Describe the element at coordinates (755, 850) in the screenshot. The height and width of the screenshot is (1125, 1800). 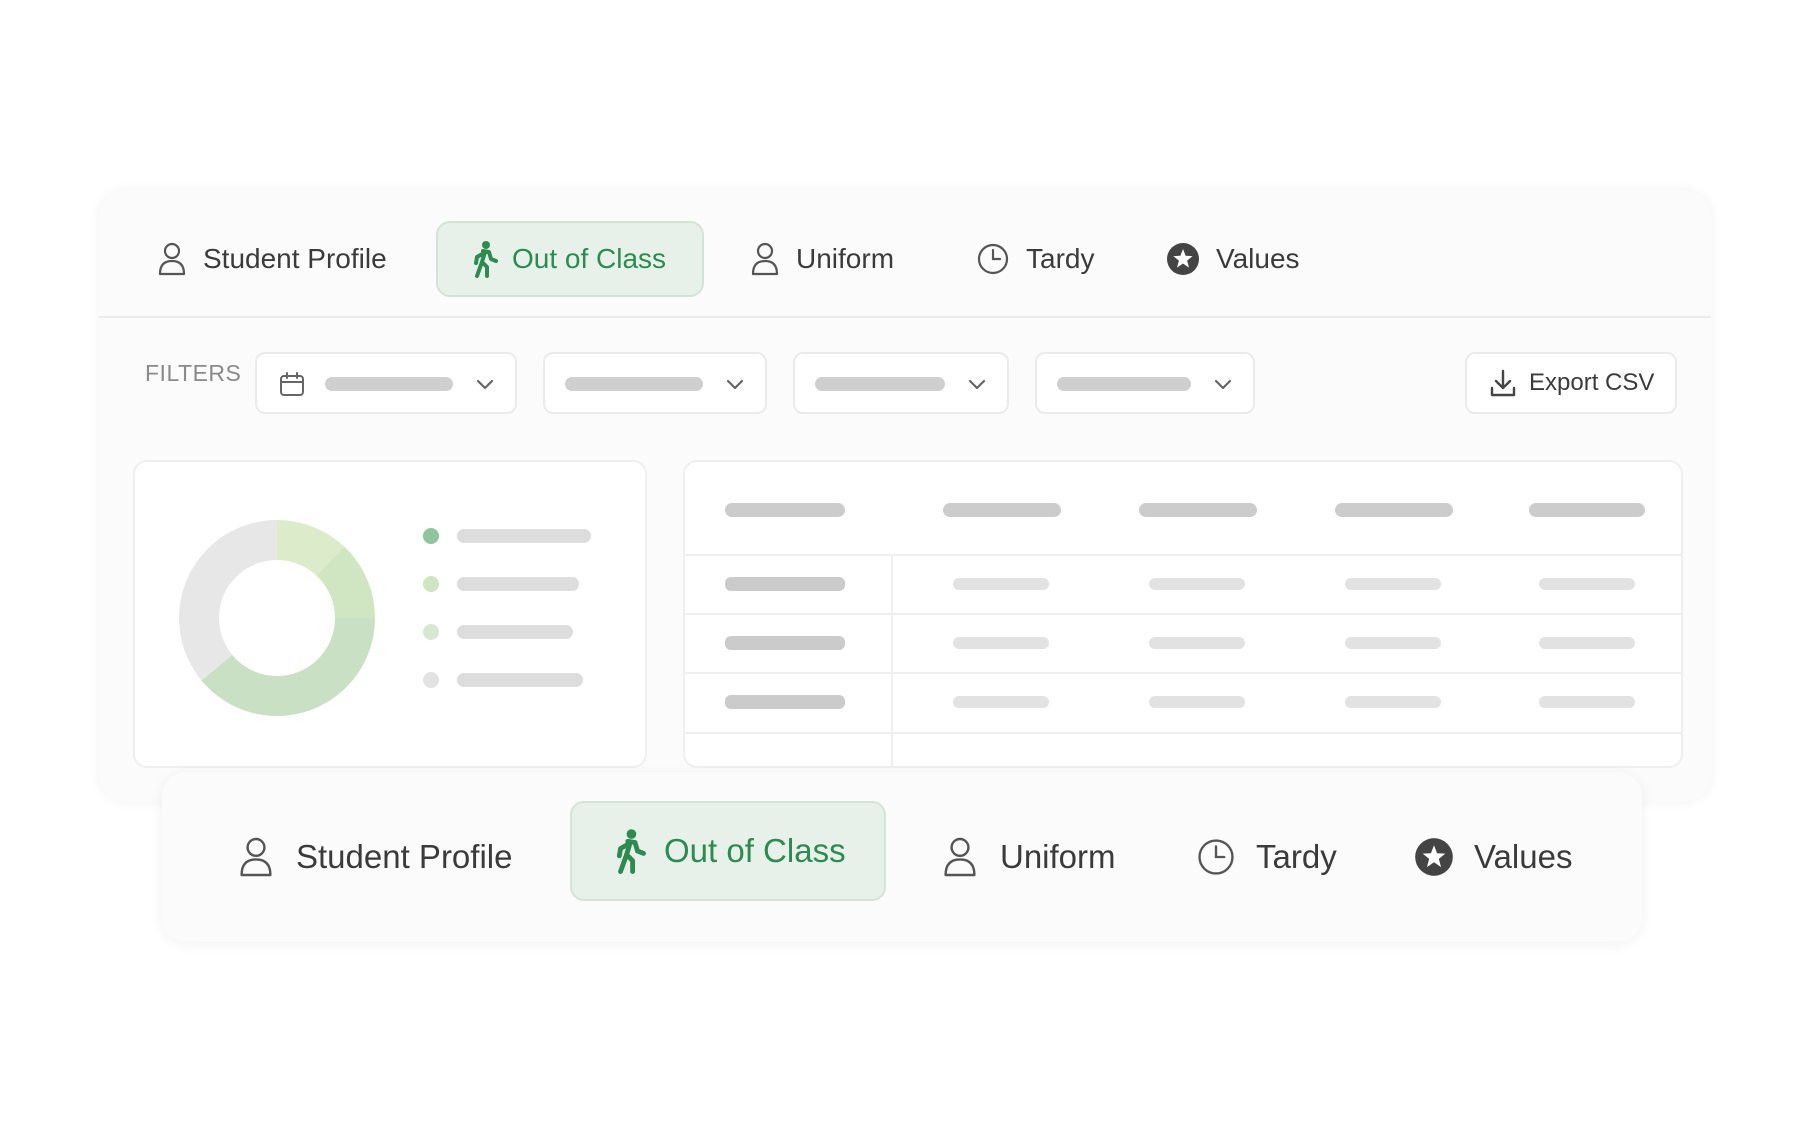
I see `bottom-tab-out-of-class-label: Out of Class` at that location.